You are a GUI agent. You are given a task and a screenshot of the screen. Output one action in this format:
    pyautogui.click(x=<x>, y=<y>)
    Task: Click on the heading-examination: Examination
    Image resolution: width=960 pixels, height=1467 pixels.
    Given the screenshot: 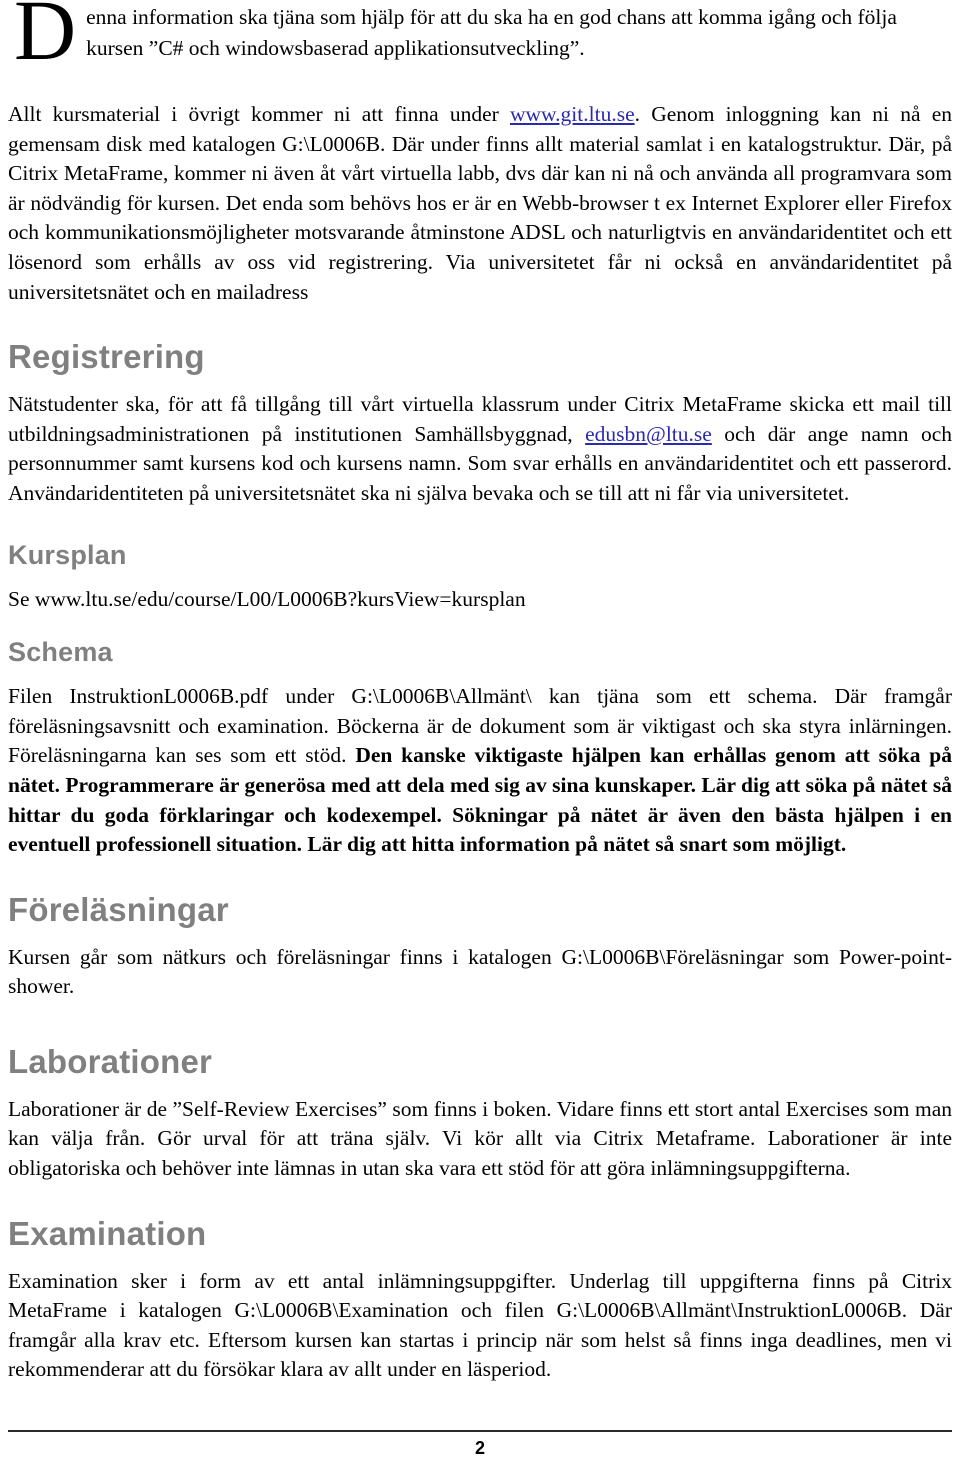 What is the action you would take?
    pyautogui.click(x=107, y=1233)
    